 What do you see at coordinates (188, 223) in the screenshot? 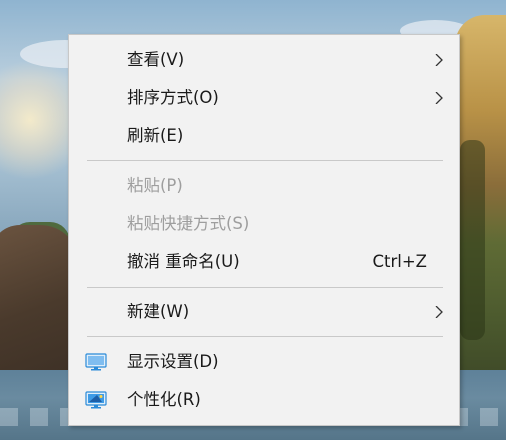
I see `menu-item-label: 粘贴快捷方式(S)` at bounding box center [188, 223].